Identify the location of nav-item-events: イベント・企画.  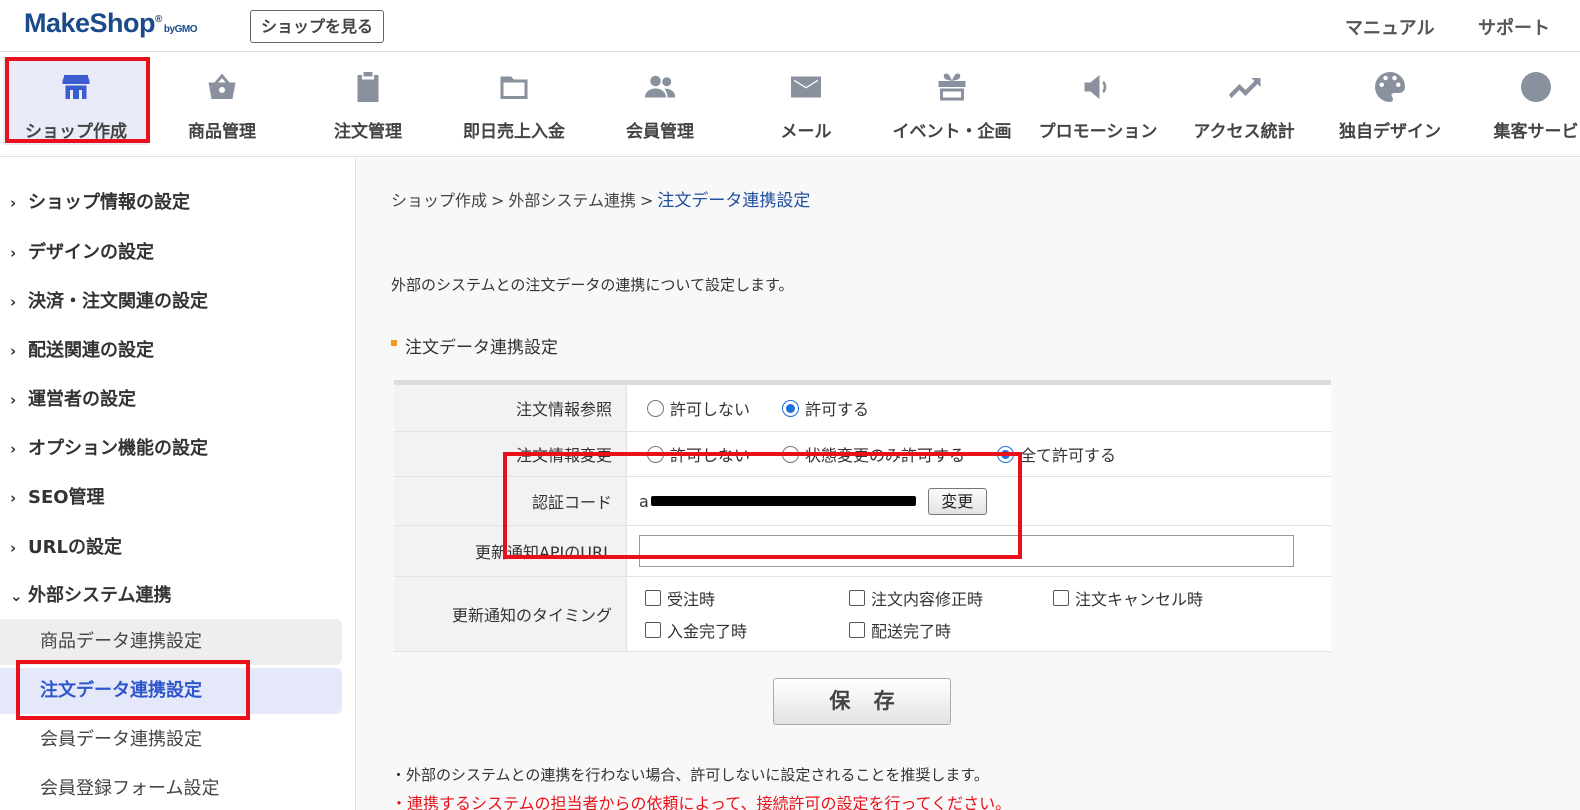
(952, 101).